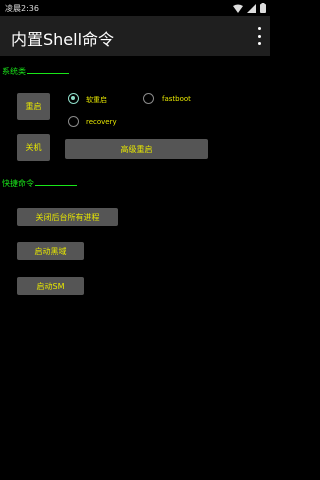 The image size is (320, 480). I want to click on kill-background-button: 关闭后台所有进程, so click(67, 217).